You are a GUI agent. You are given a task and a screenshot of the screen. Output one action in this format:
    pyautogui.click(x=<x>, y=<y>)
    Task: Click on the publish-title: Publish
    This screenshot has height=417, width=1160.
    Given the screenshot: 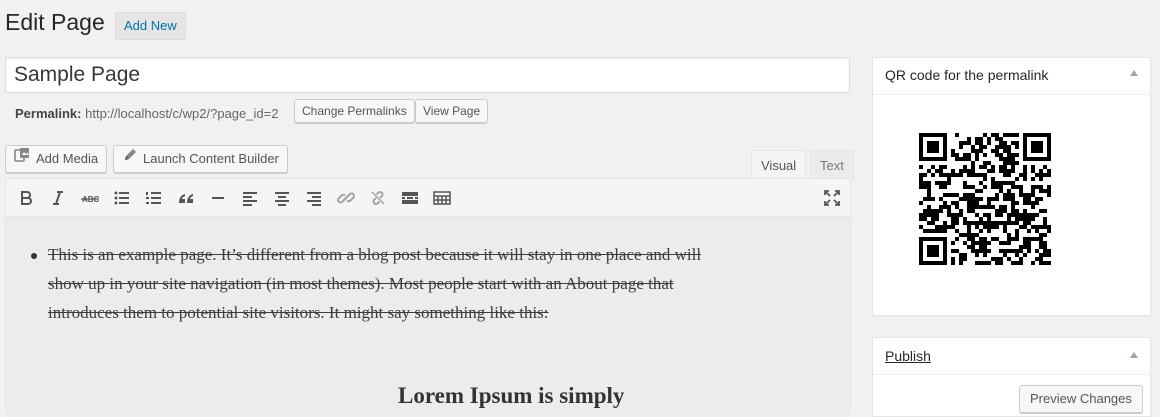 What is the action you would take?
    pyautogui.click(x=908, y=356)
    